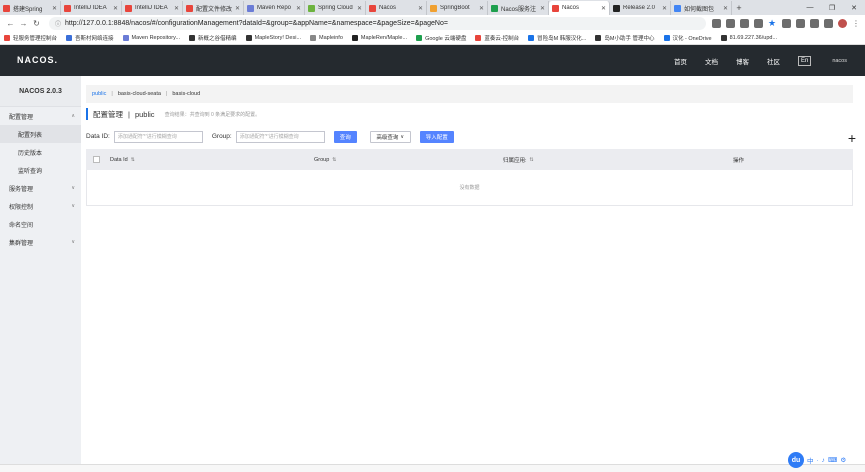 The width and height of the screenshot is (865, 472). What do you see at coordinates (730, 23) in the screenshot?
I see `translate-icon` at bounding box center [730, 23].